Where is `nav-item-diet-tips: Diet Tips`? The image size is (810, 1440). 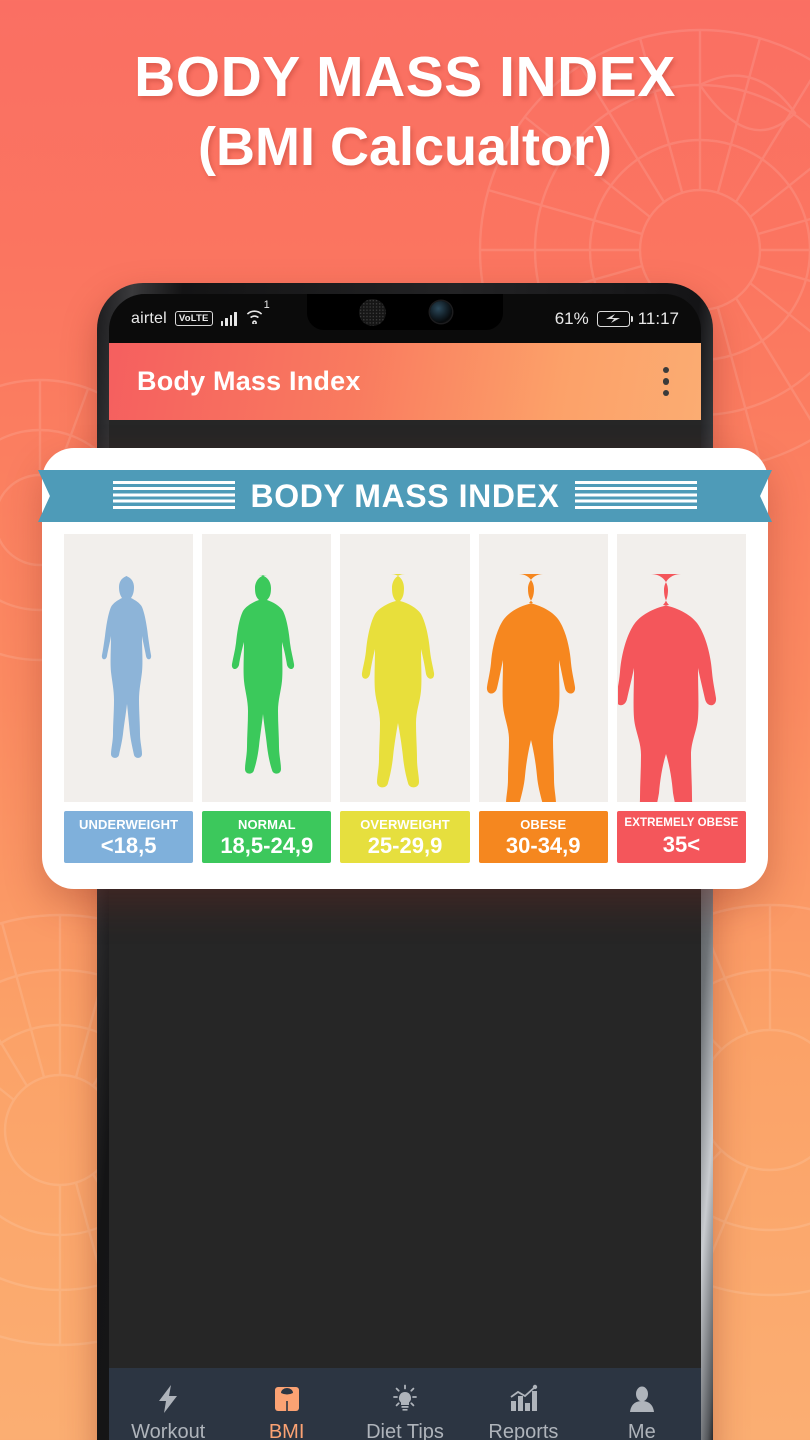 nav-item-diet-tips: Diet Tips is located at coordinates (405, 1411).